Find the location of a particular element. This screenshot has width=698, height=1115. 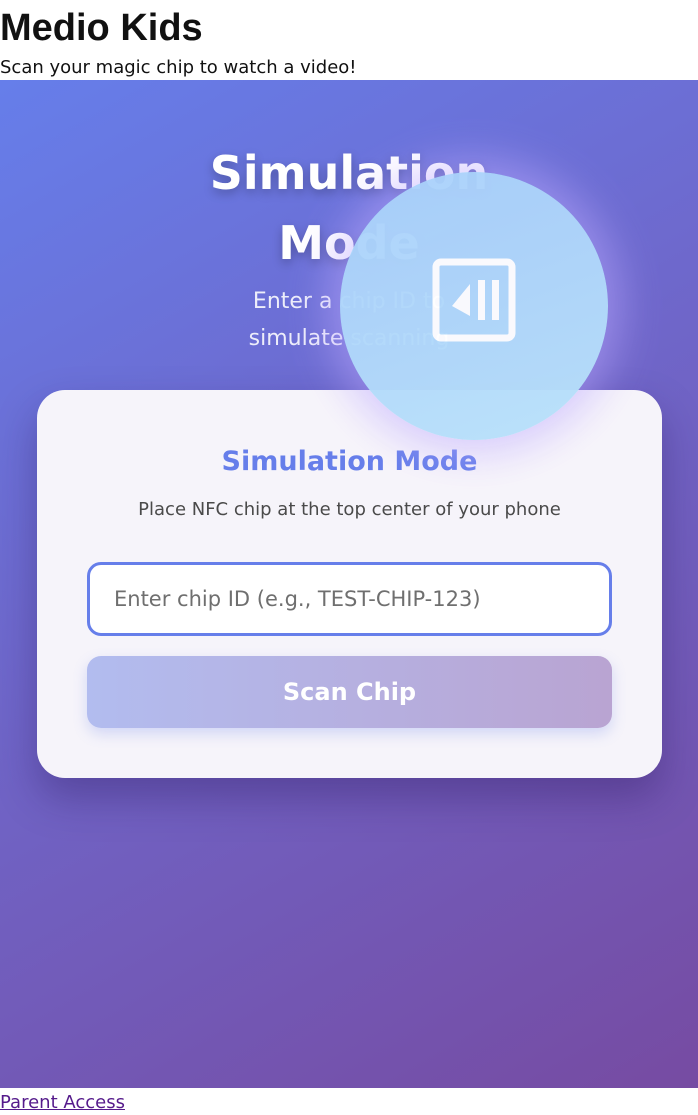

nfc-scan-indicator is located at coordinates (474, 306).